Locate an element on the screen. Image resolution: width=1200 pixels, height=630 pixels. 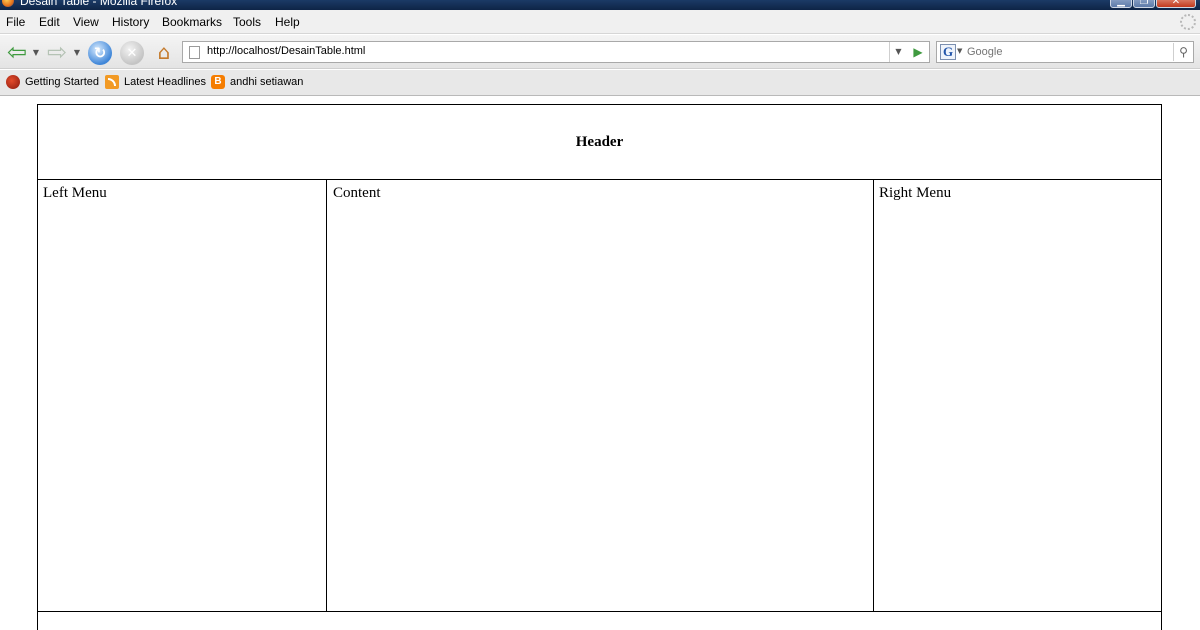
menu-file: File is located at coordinates (15, 22).